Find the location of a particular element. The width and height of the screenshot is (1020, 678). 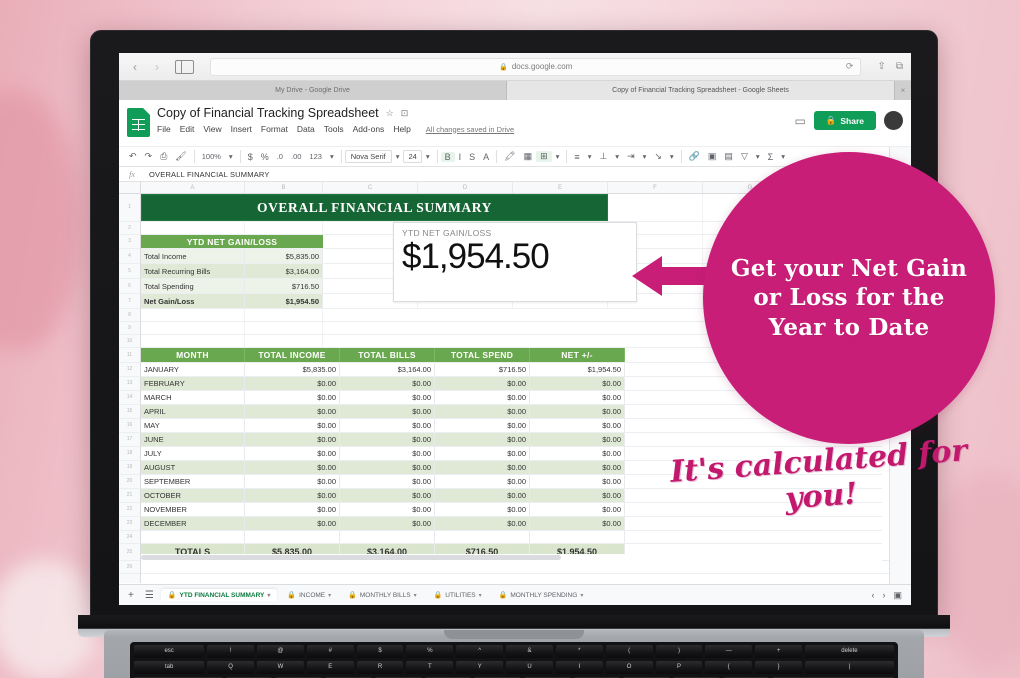

cell-spend: $716.50 is located at coordinates (482, 369).